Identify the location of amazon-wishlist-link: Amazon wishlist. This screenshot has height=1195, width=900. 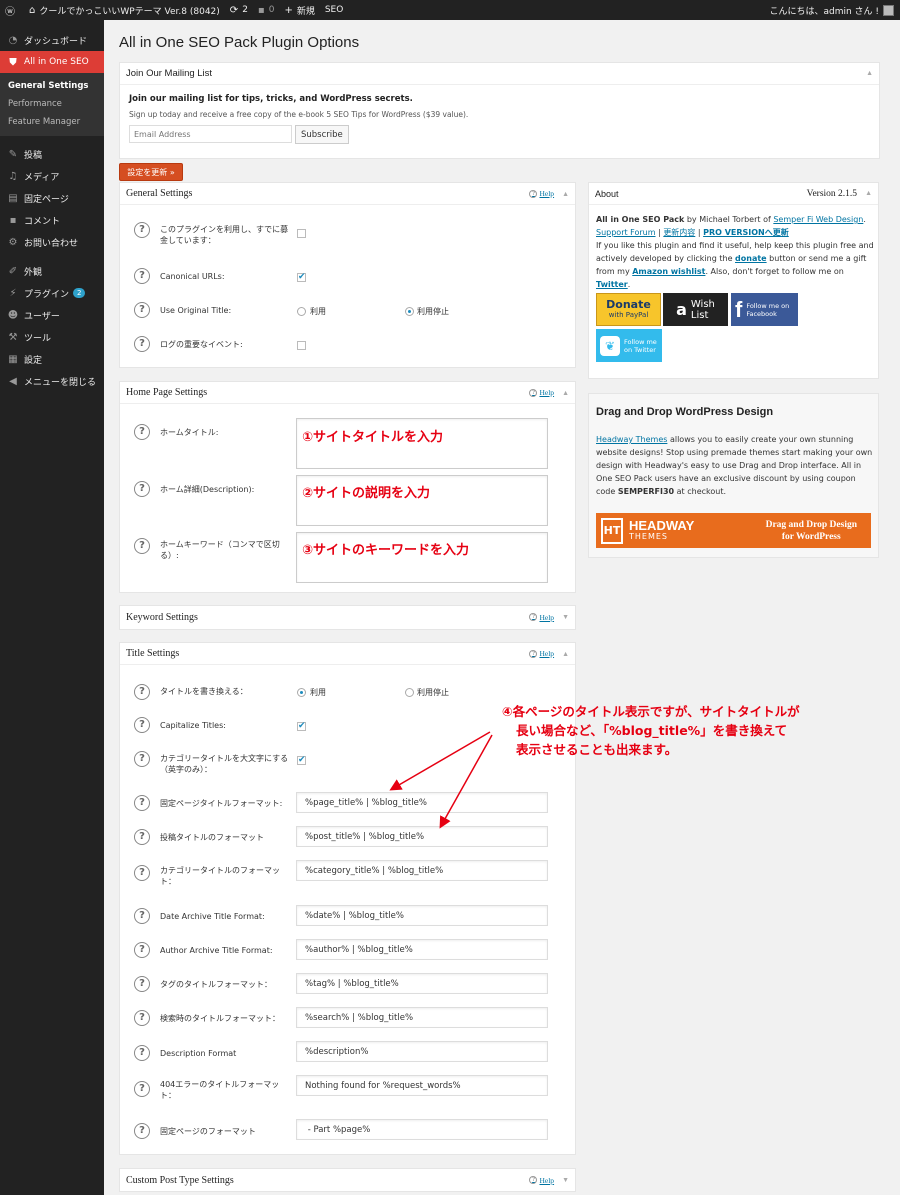
(668, 271).